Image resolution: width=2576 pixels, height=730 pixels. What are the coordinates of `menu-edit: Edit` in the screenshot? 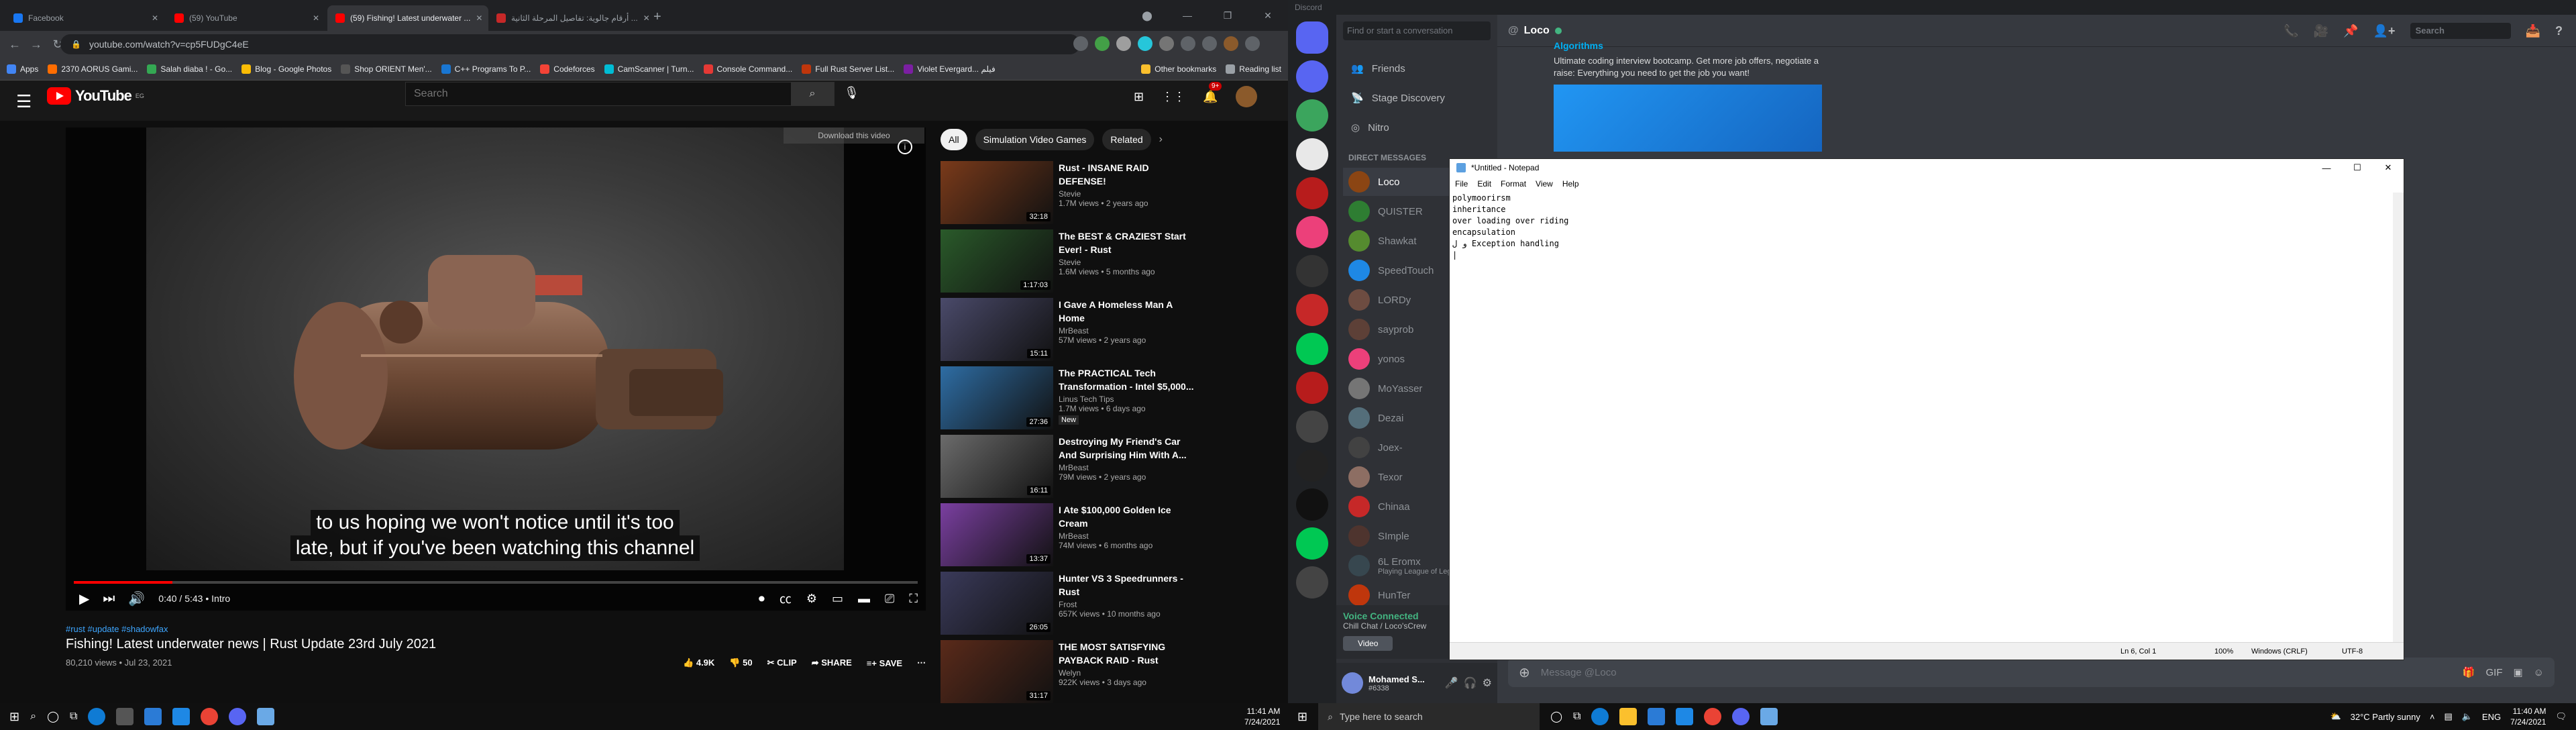 It's located at (1484, 184).